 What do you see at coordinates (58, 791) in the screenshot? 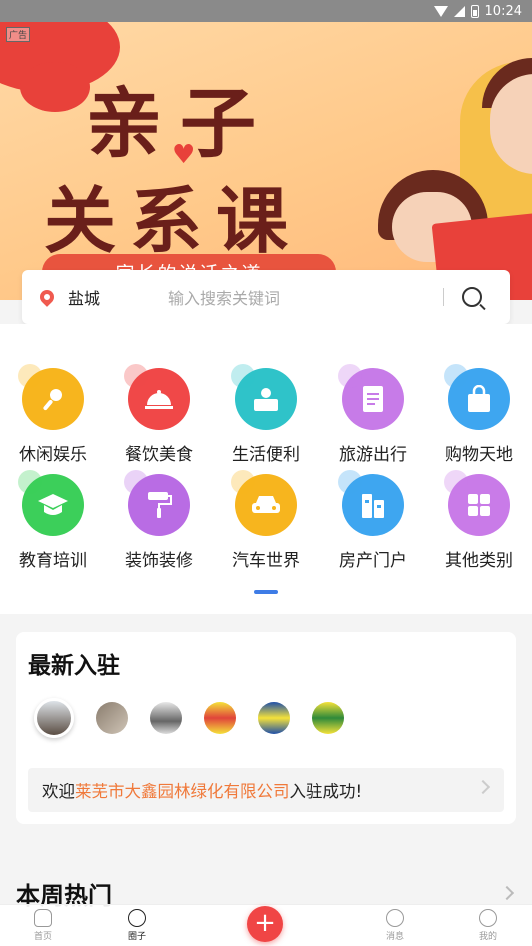
I see `welcome-prefix: 欢迎` at bounding box center [58, 791].